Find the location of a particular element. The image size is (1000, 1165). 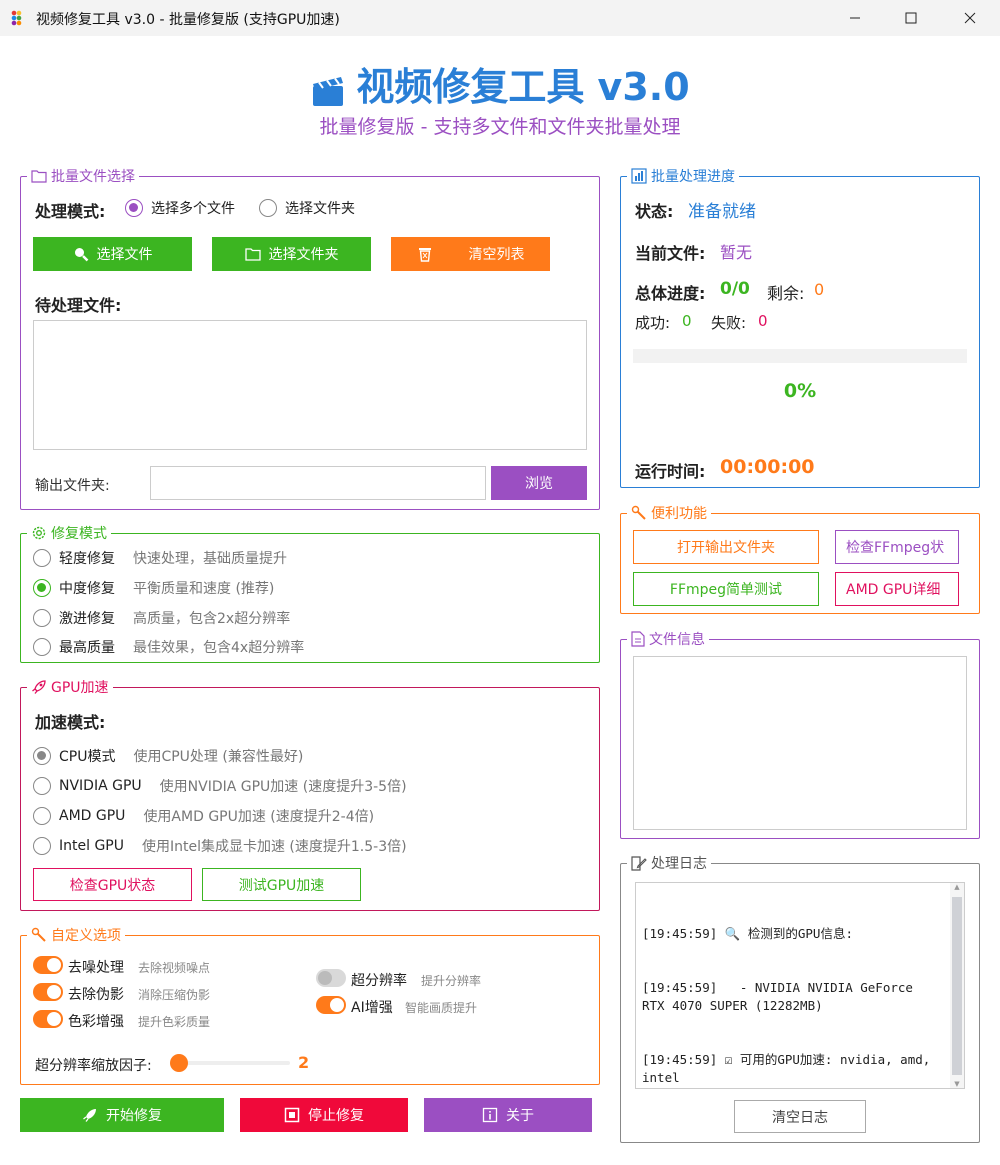

super-resolution-toggle is located at coordinates (331, 978).